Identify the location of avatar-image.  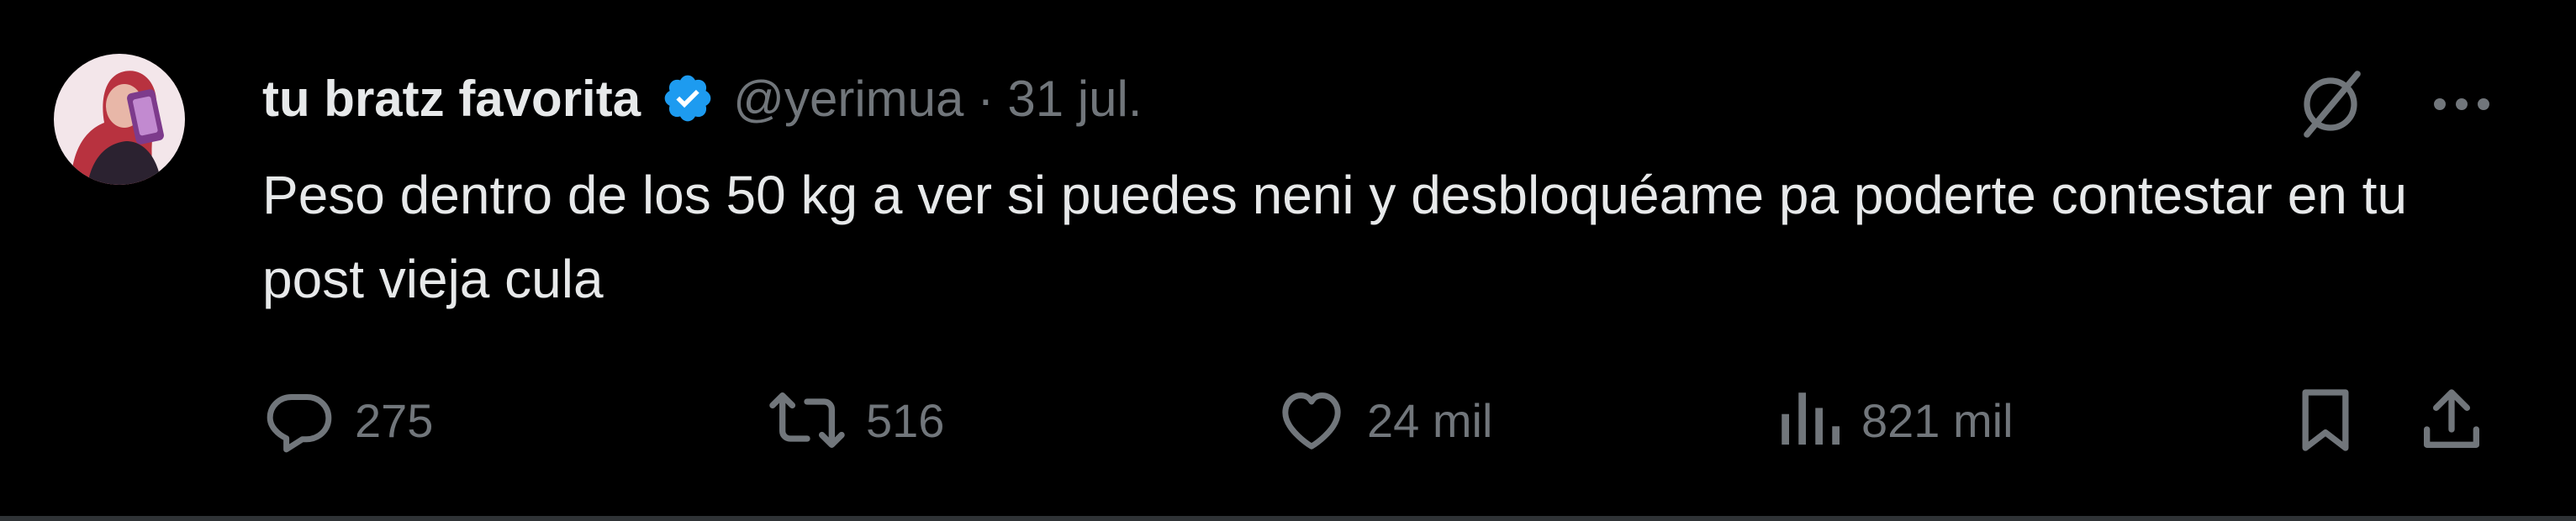
(119, 119).